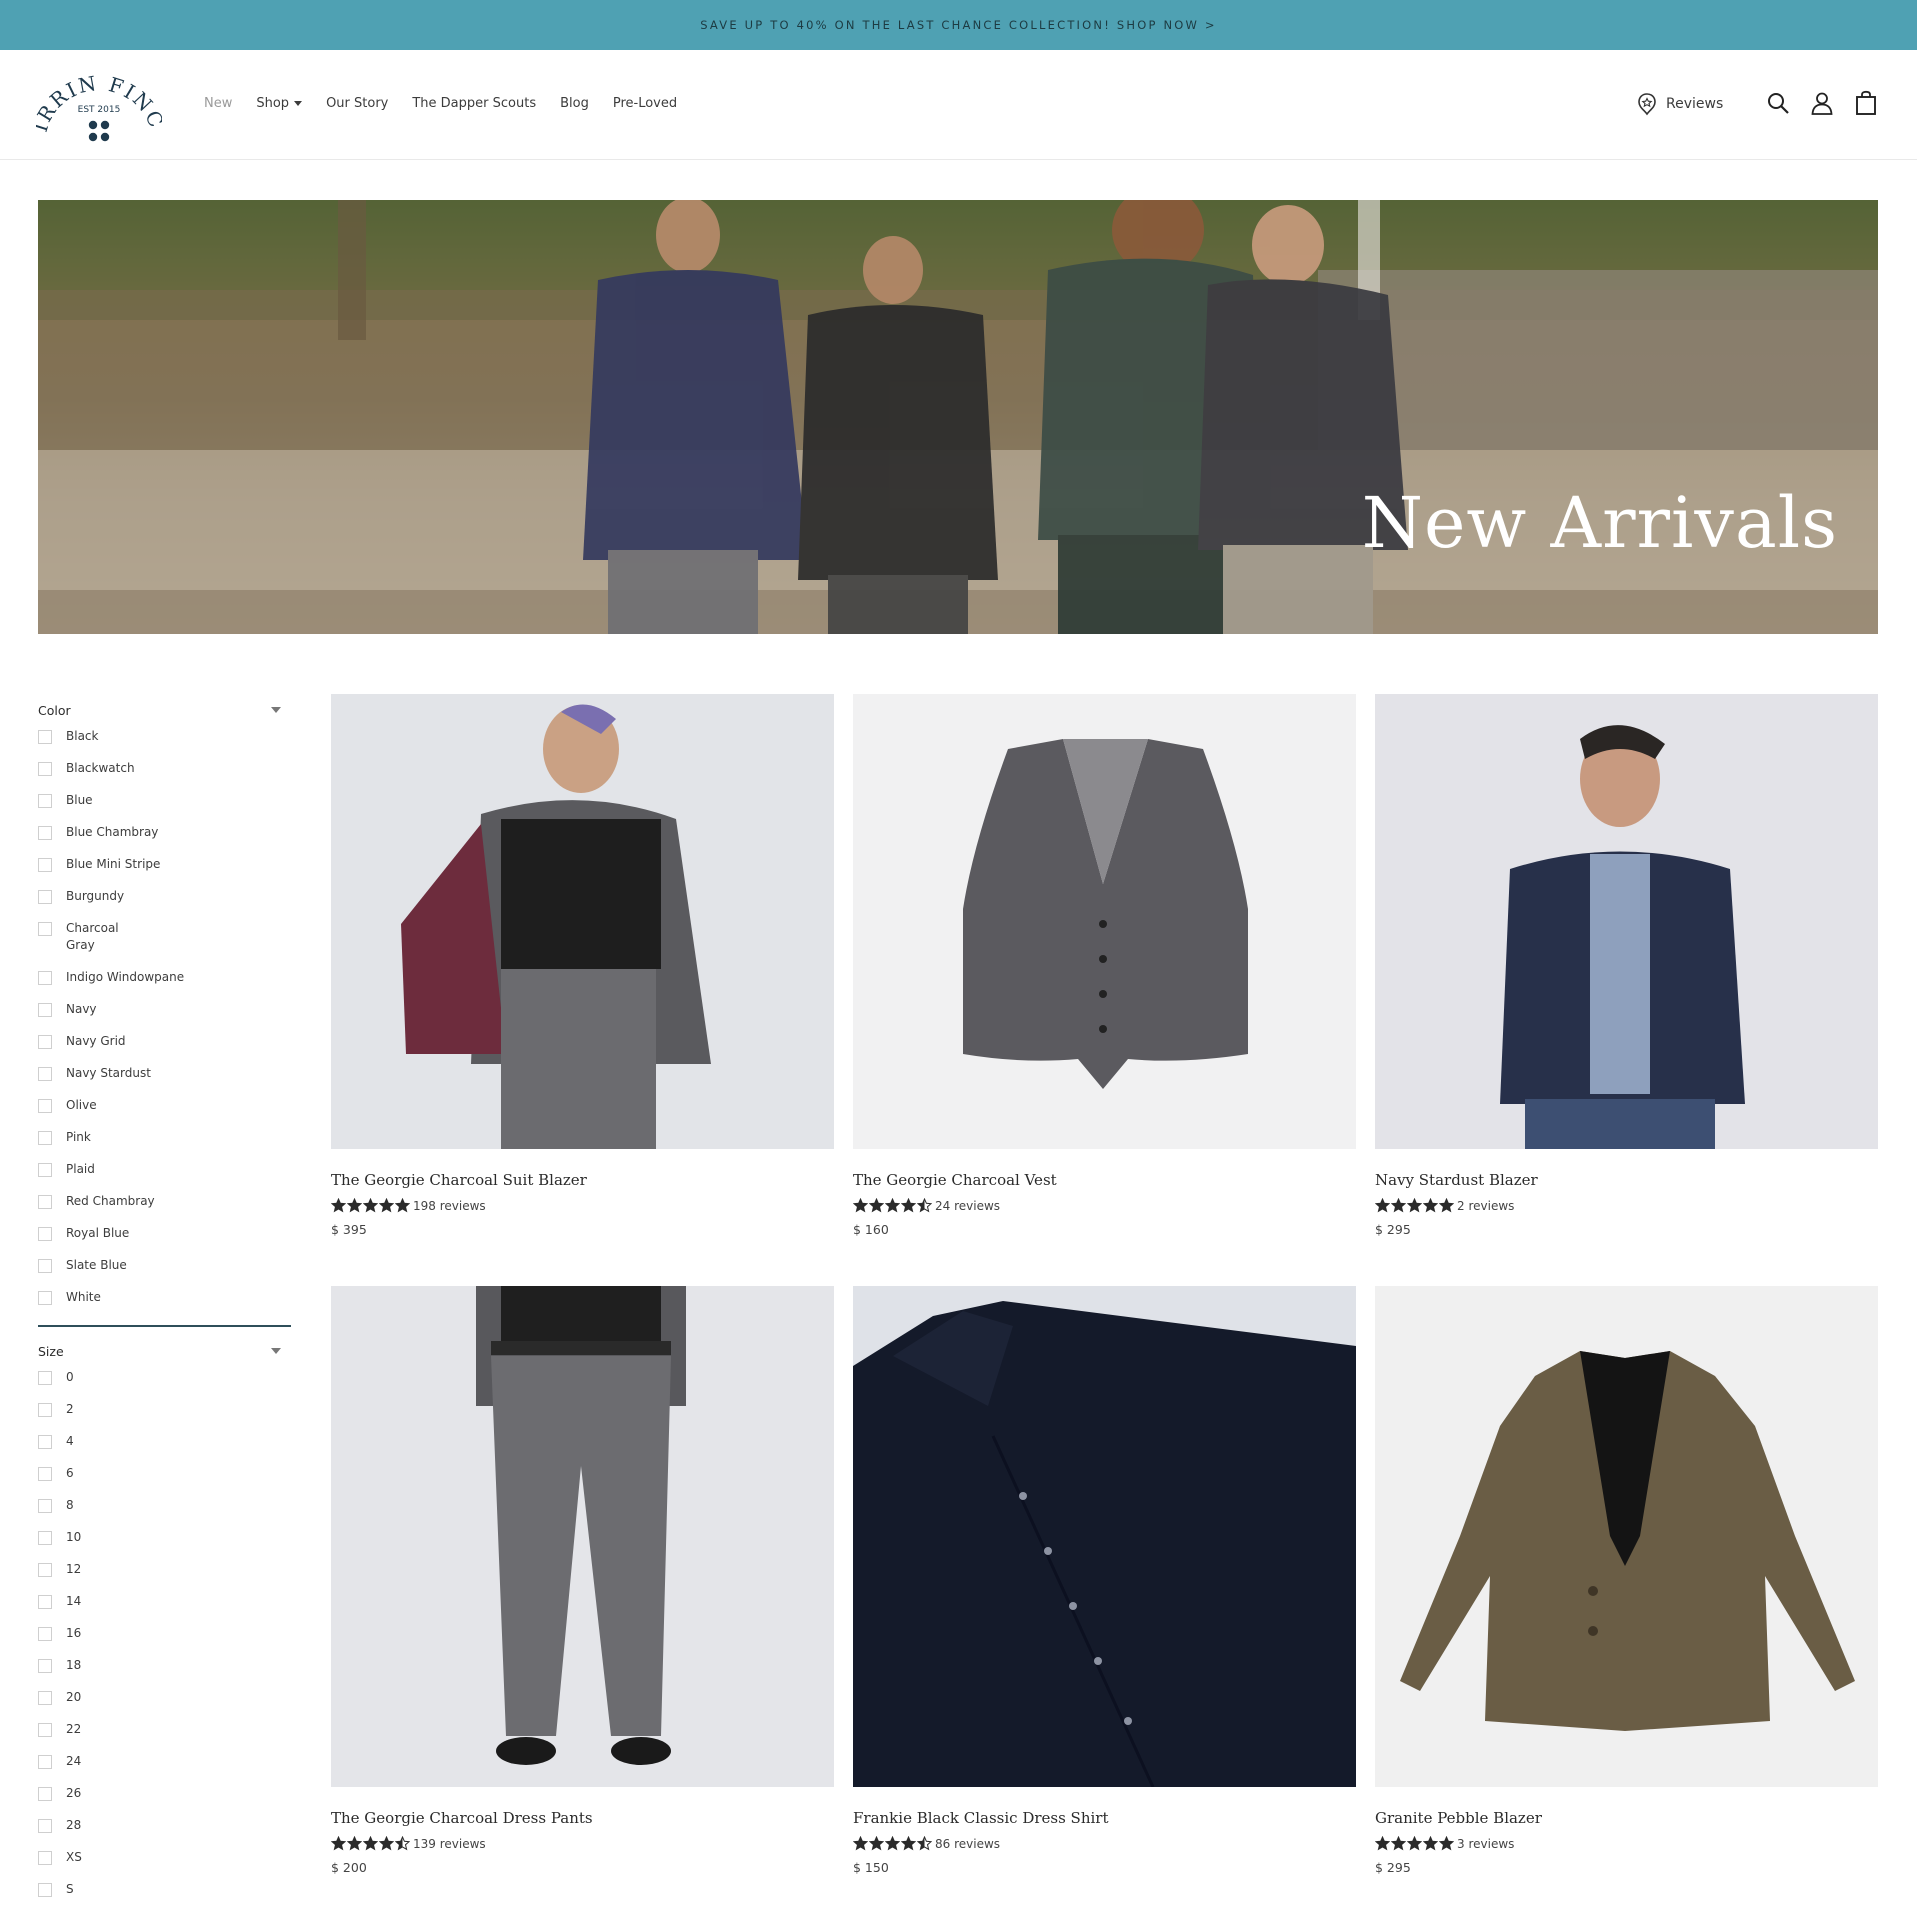 This screenshot has width=1917, height=1912. What do you see at coordinates (1626, 1843) in the screenshot?
I see `product-rating: 3 reviews` at bounding box center [1626, 1843].